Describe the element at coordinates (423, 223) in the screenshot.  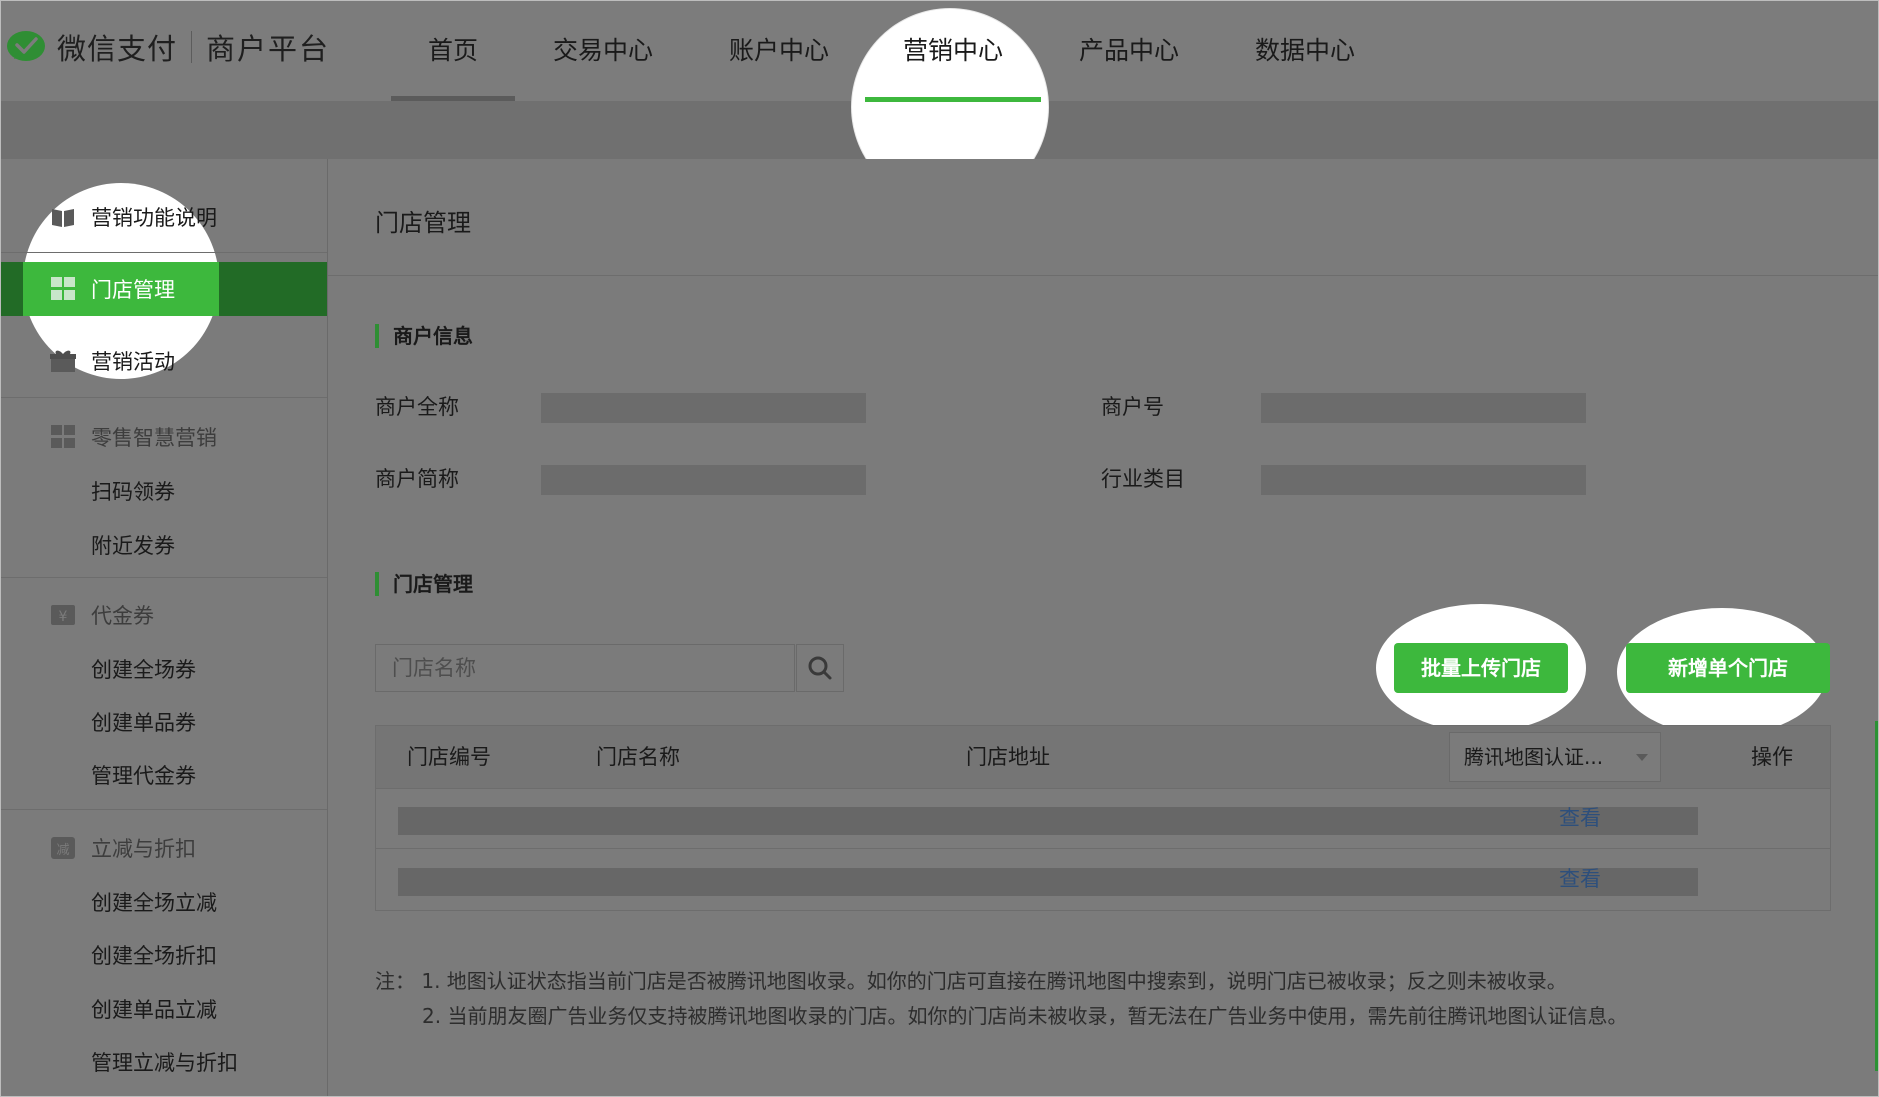
I see `page-title: 门店管理` at that location.